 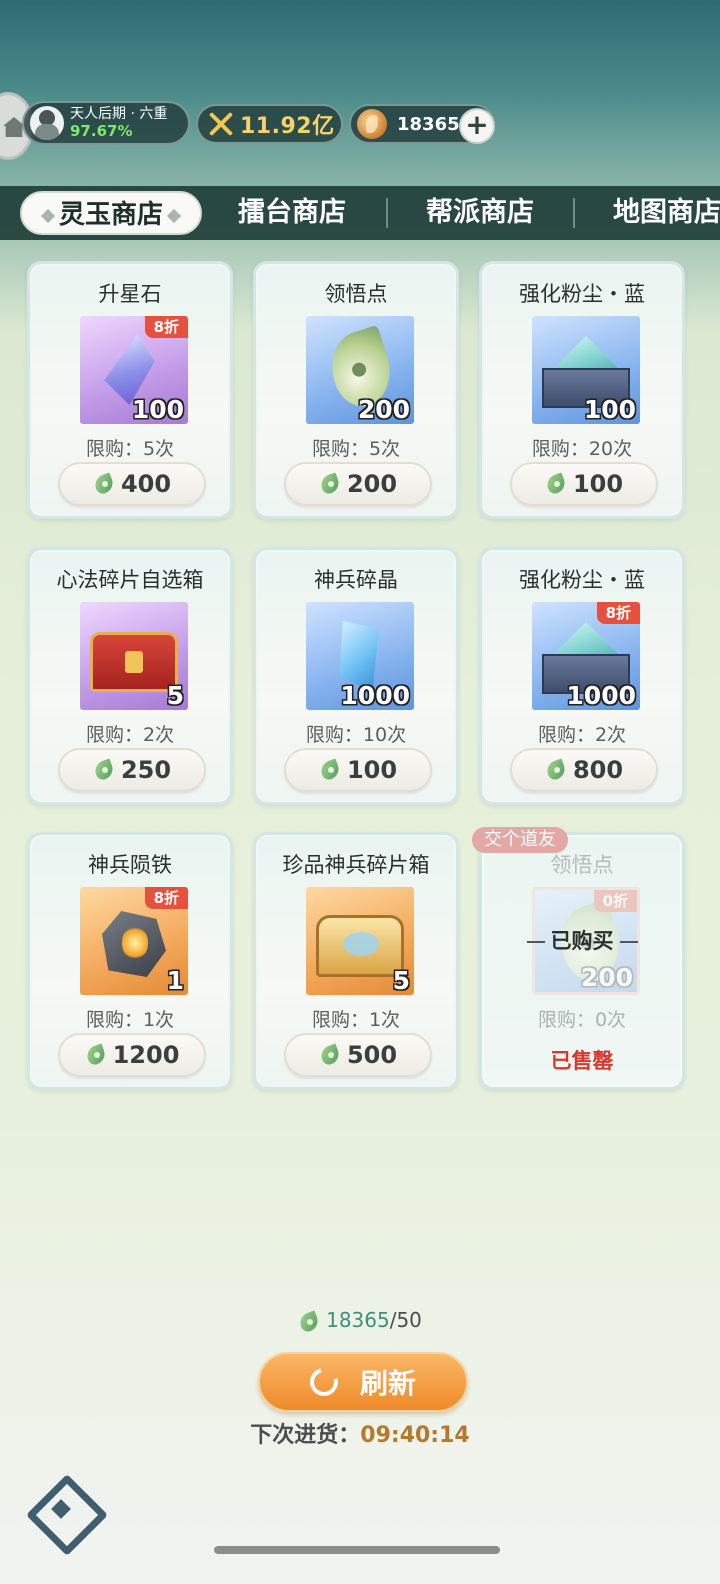 I want to click on shop-item-card: 领悟点 200 限购：5次 200, so click(x=356, y=390).